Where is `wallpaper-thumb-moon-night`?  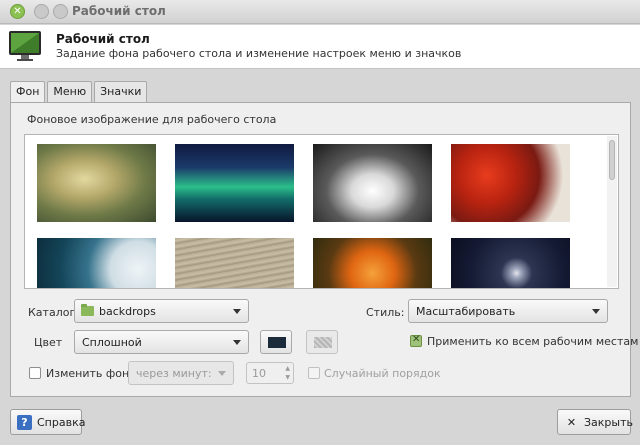
wallpaper-thumb-moon-night is located at coordinates (510, 263).